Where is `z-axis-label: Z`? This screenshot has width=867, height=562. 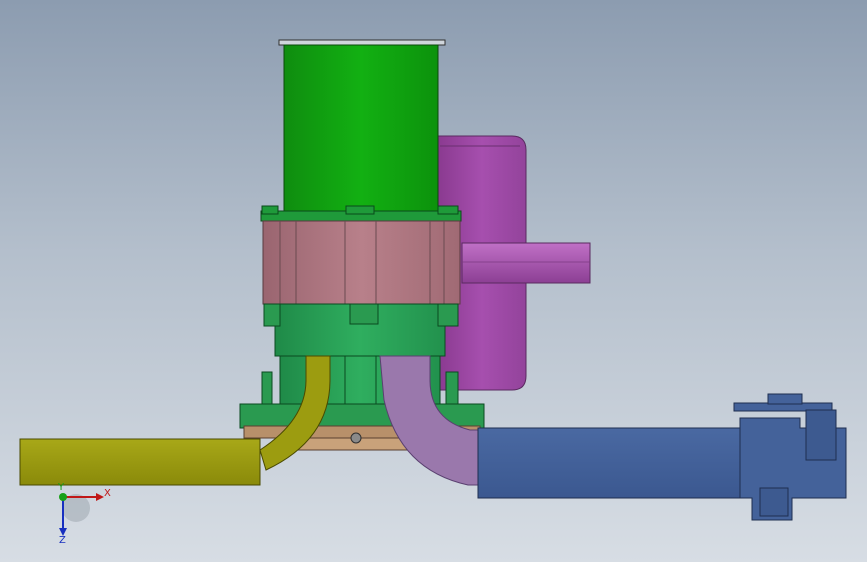 z-axis-label: Z is located at coordinates (62, 540).